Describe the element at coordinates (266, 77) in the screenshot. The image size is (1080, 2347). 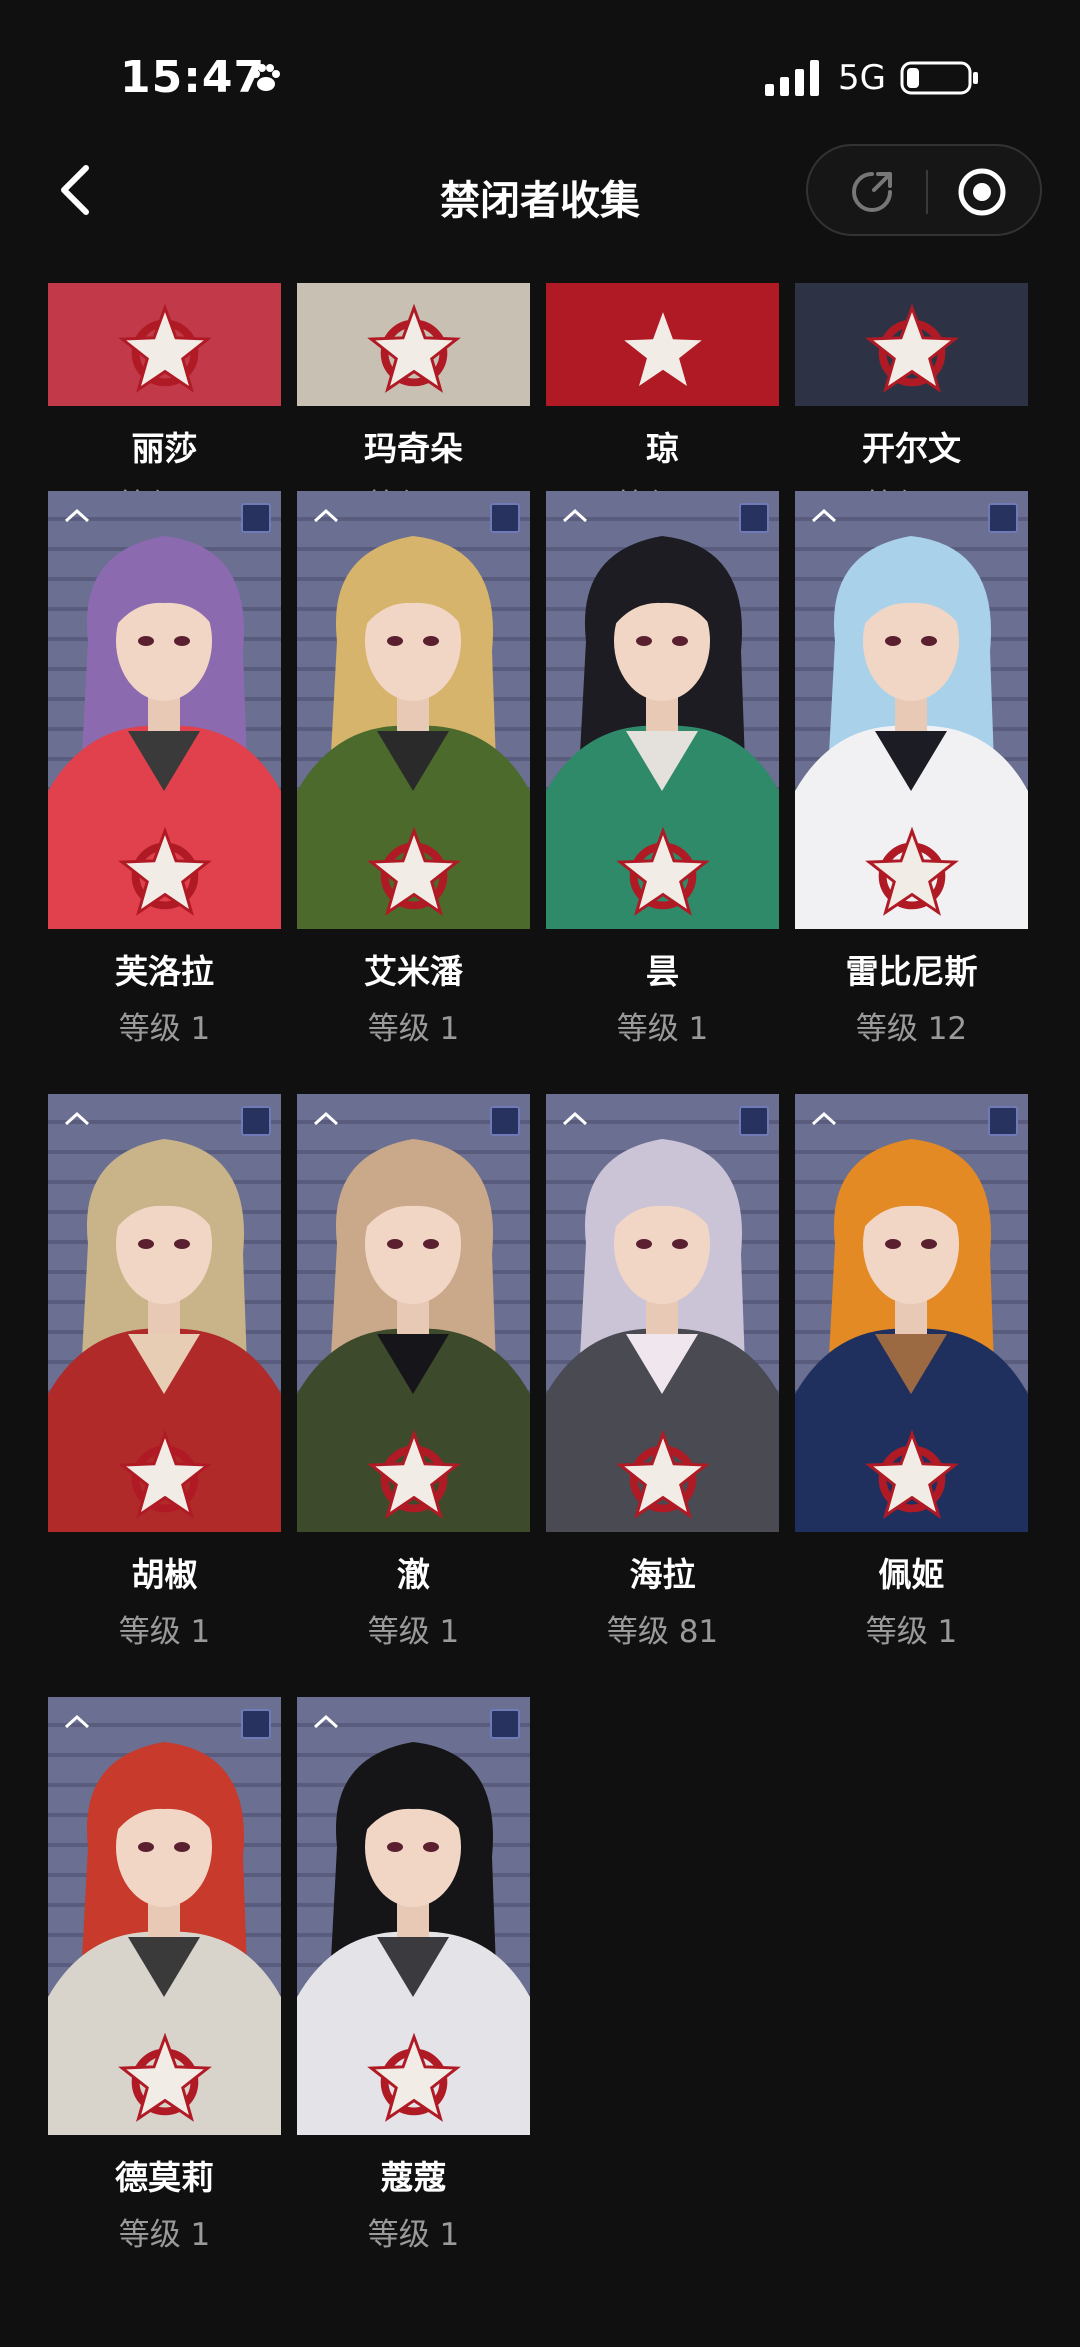
I see `paw-icon` at that location.